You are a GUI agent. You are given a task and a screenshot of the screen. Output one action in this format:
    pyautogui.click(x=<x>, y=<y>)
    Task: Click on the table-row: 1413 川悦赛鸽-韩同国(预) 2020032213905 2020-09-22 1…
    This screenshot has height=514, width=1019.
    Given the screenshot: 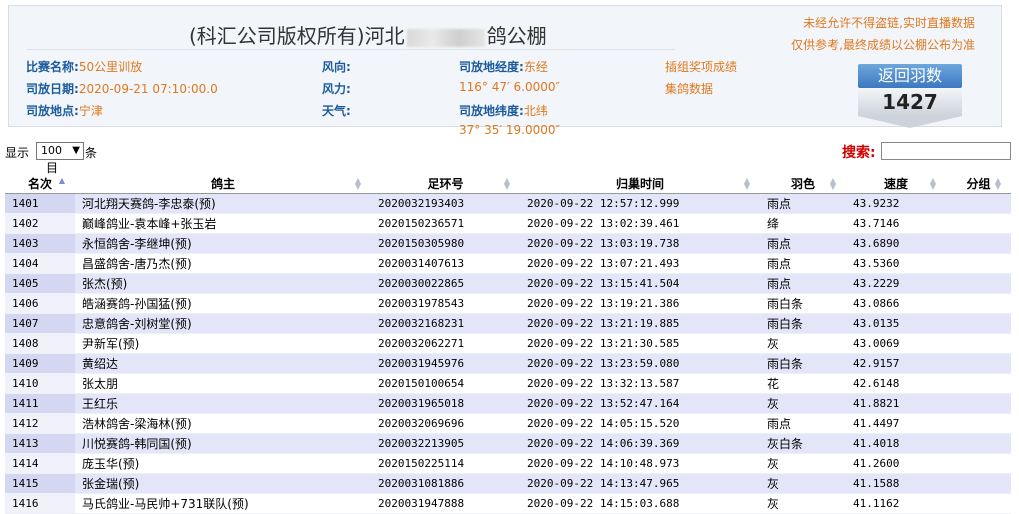 What is the action you would take?
    pyautogui.click(x=508, y=443)
    